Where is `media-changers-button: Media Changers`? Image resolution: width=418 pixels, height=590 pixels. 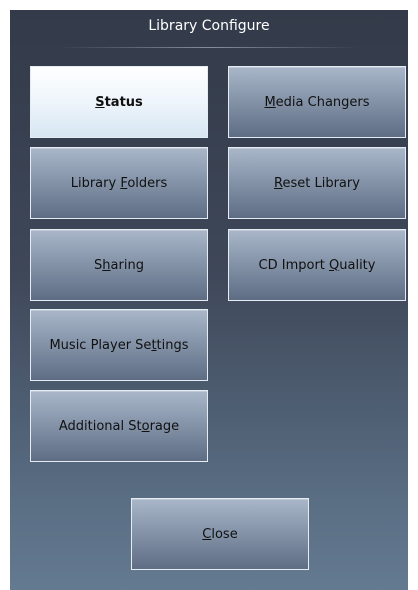
media-changers-button: Media Changers is located at coordinates (317, 102).